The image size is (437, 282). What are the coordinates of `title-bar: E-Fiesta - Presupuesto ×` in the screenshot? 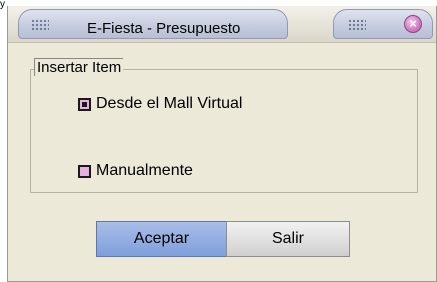 It's located at (222, 24).